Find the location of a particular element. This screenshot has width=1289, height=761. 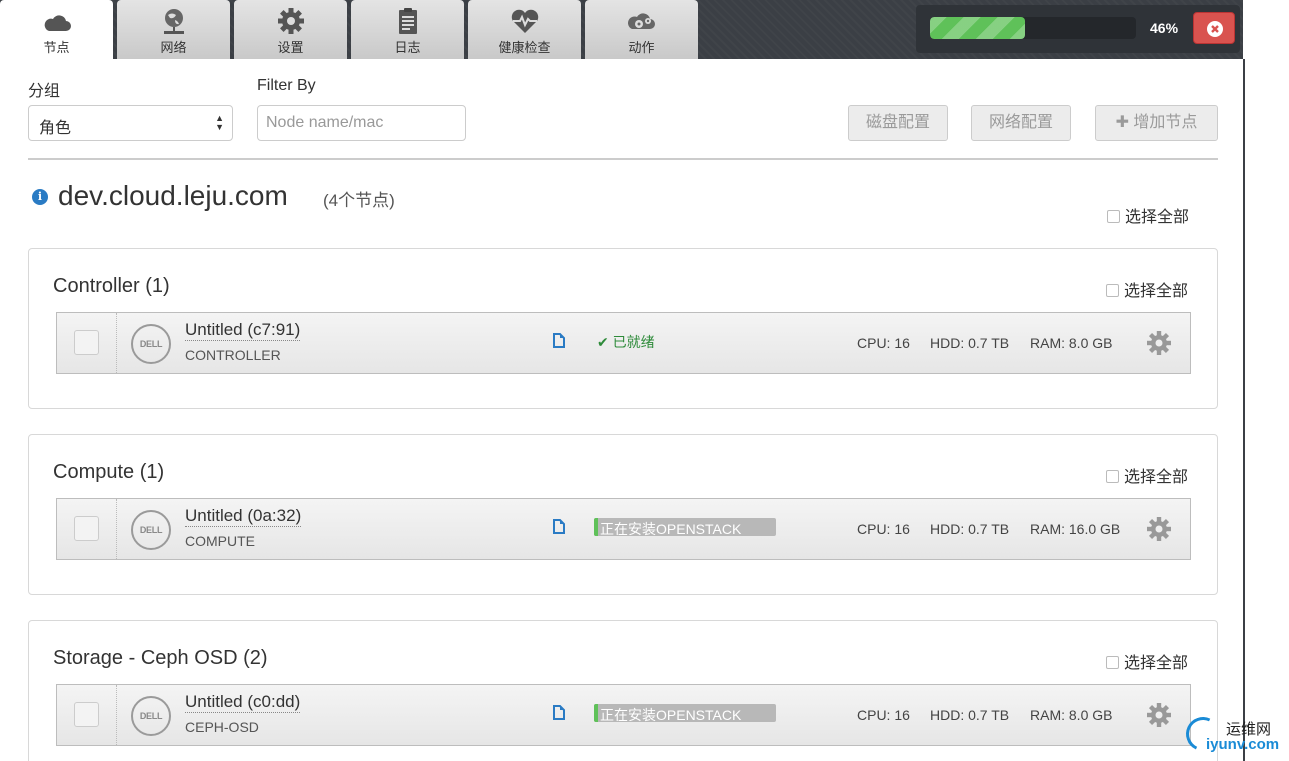

node-ram: RAM: 16.0 GB is located at coordinates (1075, 529).